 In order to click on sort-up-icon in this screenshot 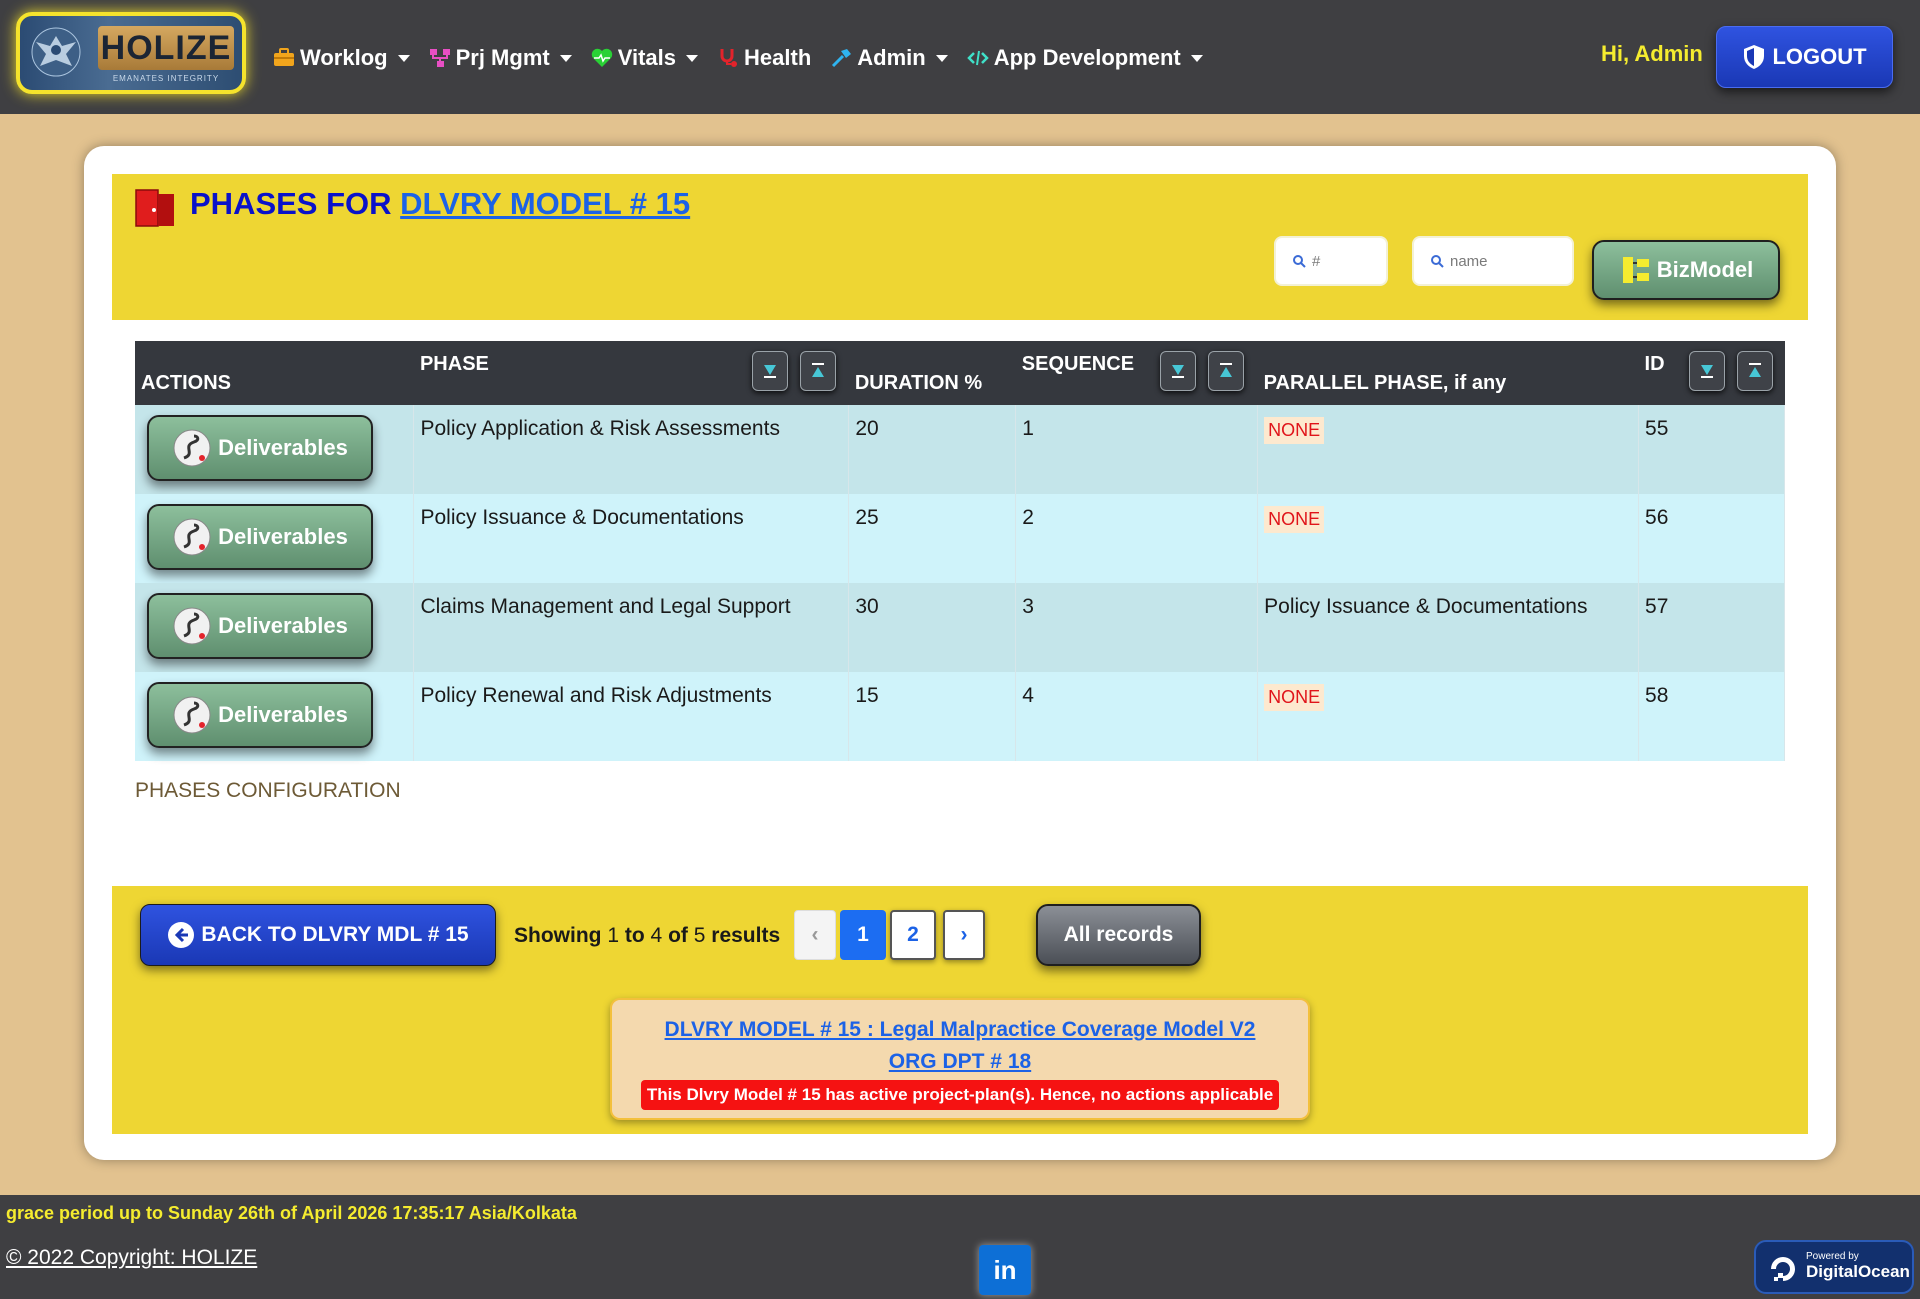, I will do `click(1225, 370)`.